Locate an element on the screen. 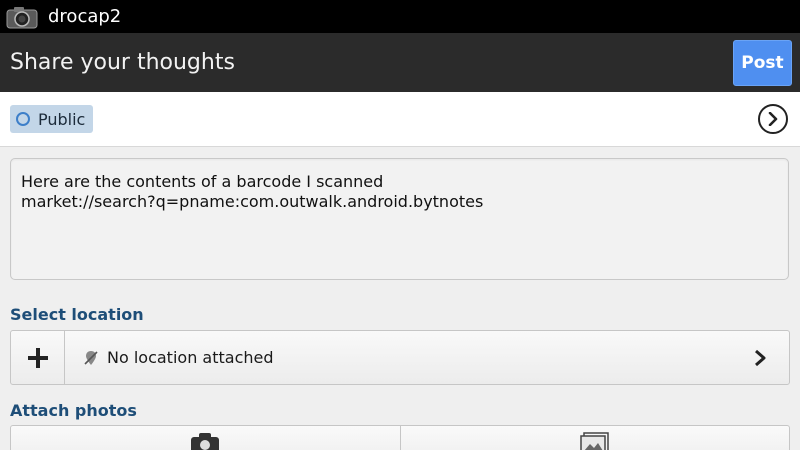  location-row: No location attached is located at coordinates (400, 357).